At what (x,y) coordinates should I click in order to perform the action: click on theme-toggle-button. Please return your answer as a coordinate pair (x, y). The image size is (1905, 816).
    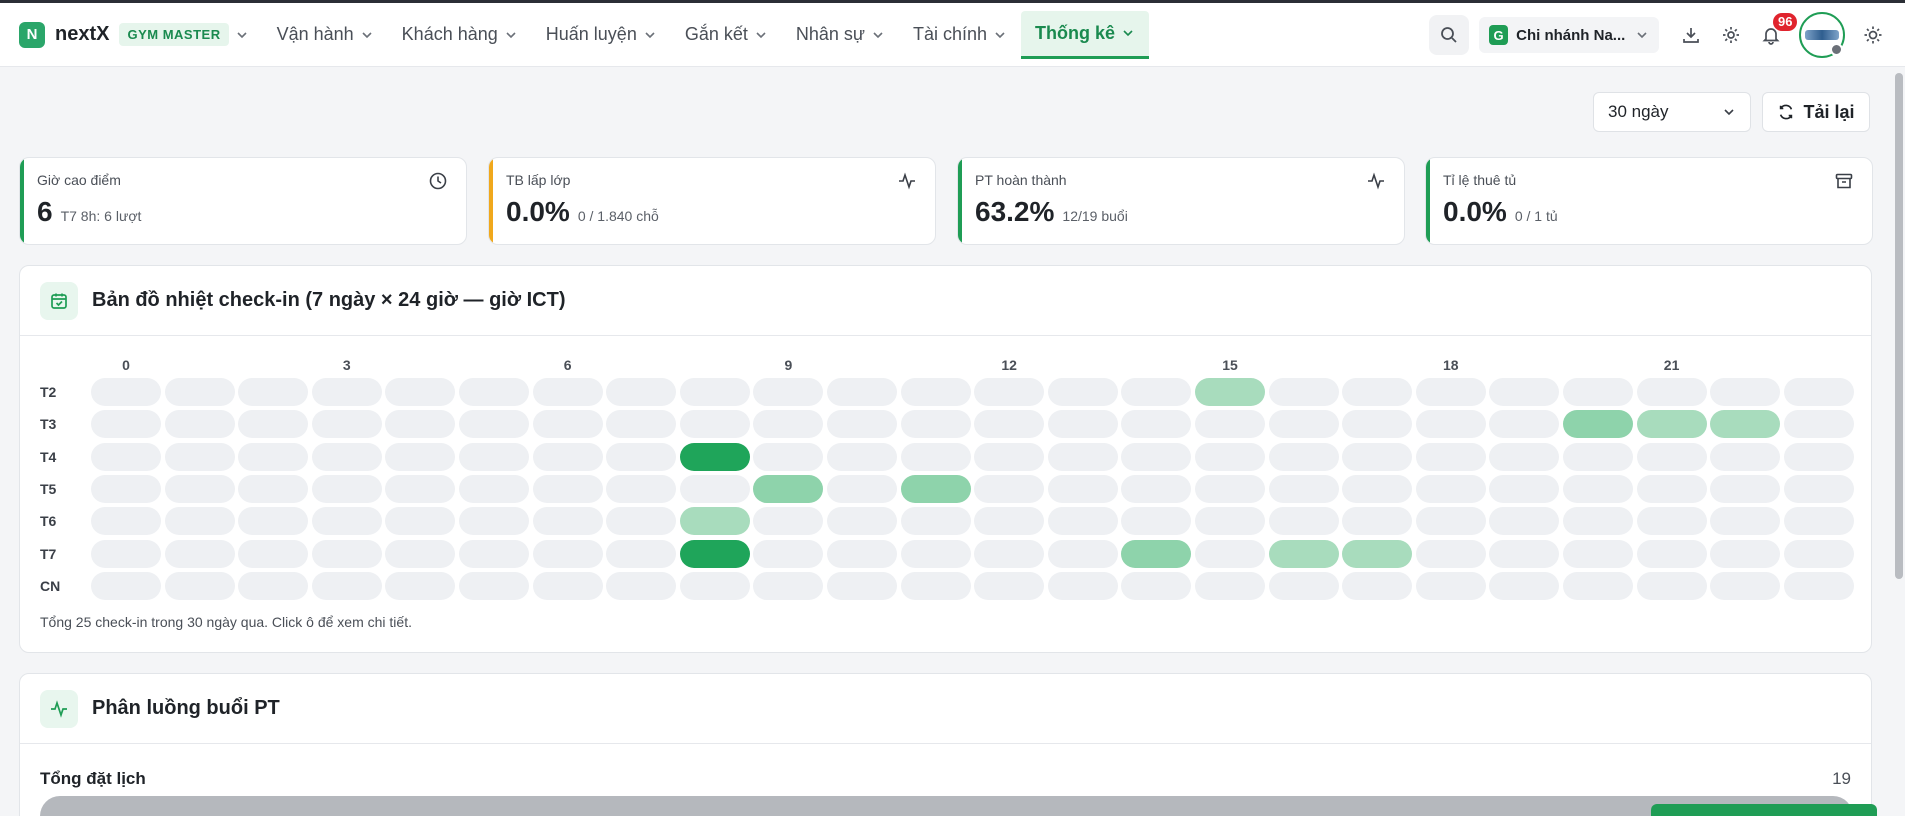
    Looking at the image, I should click on (1873, 35).